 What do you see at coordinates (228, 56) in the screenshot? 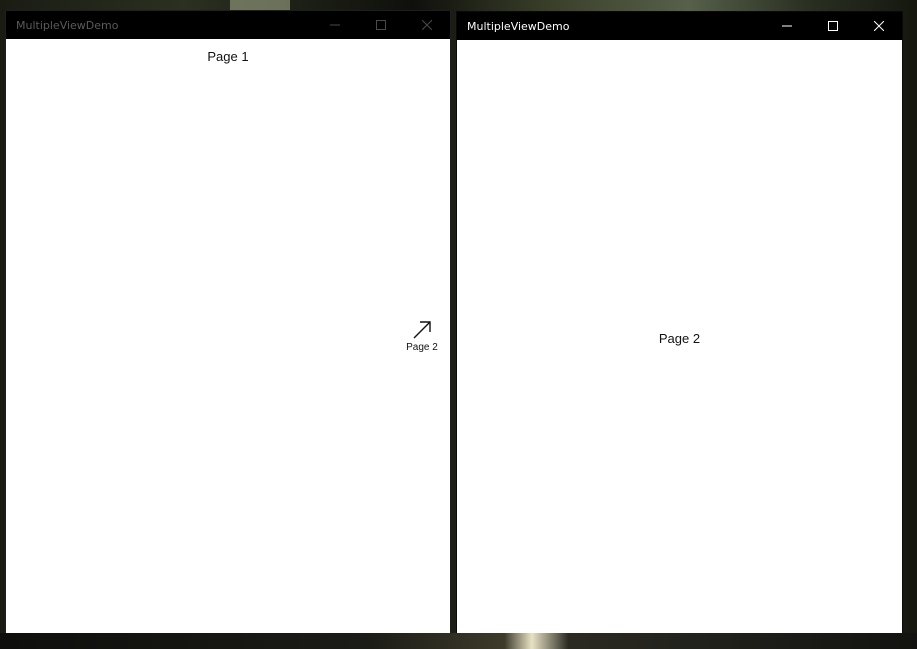
I see `page-title: Page 1` at bounding box center [228, 56].